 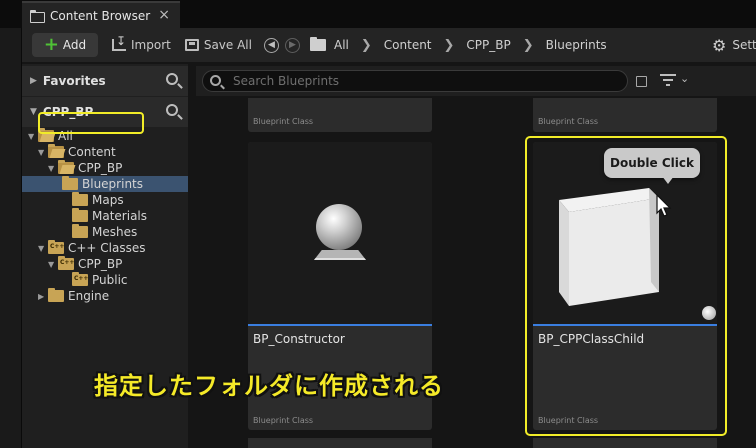 What do you see at coordinates (271, 45) in the screenshot?
I see `back-arrow-icon: ◀` at bounding box center [271, 45].